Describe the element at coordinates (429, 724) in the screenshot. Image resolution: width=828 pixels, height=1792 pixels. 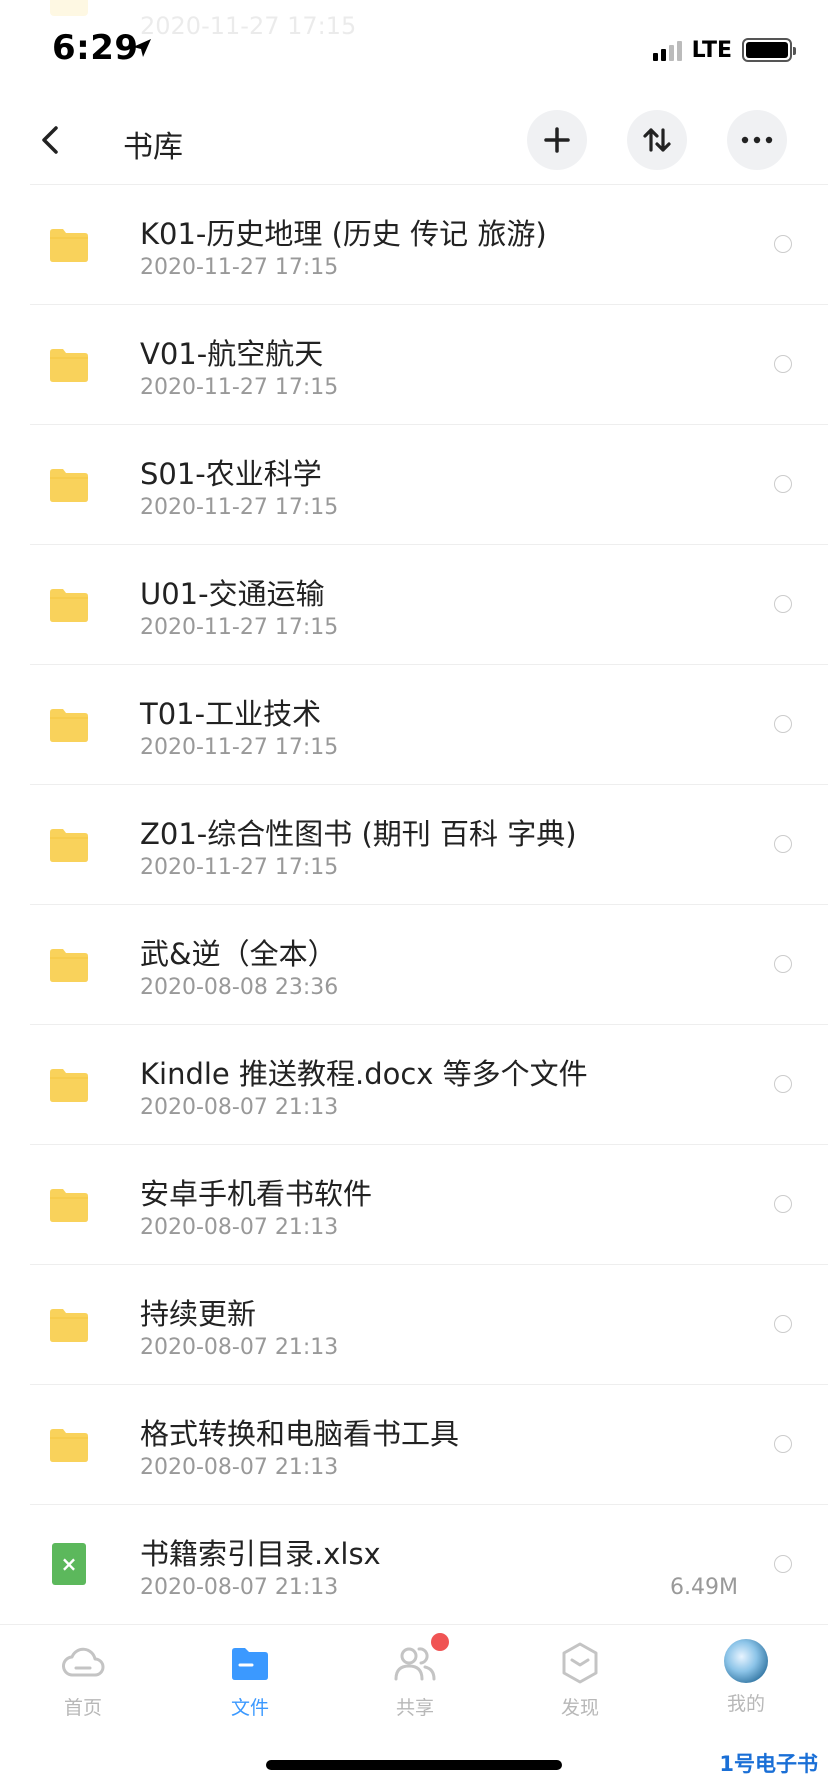
I see `file-list-item: T01-工业技术 2020-11-27 17:15` at that location.